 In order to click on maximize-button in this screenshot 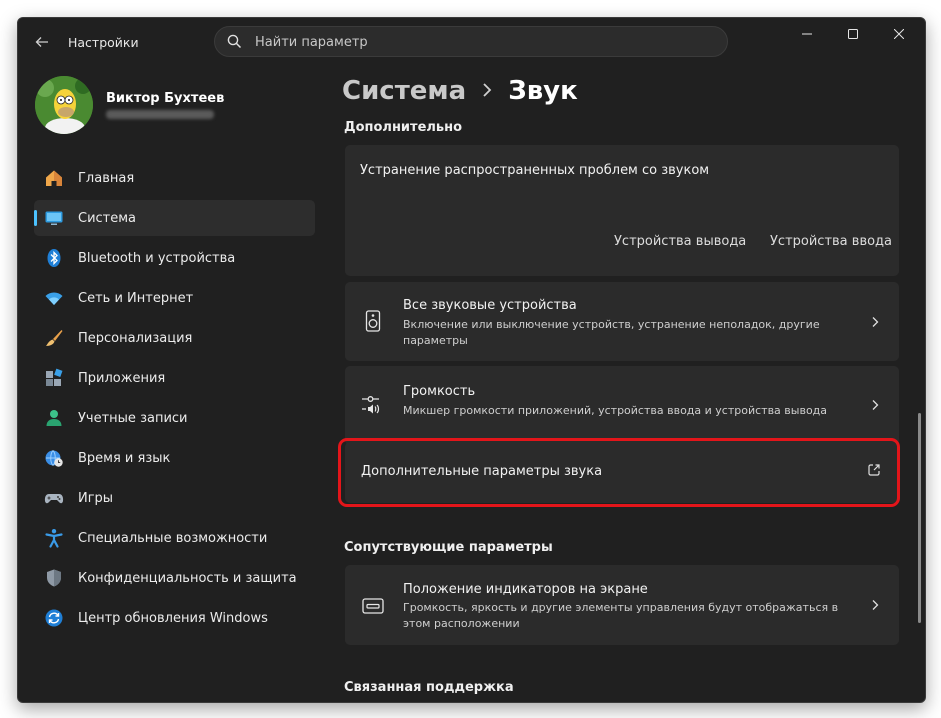, I will do `click(853, 34)`.